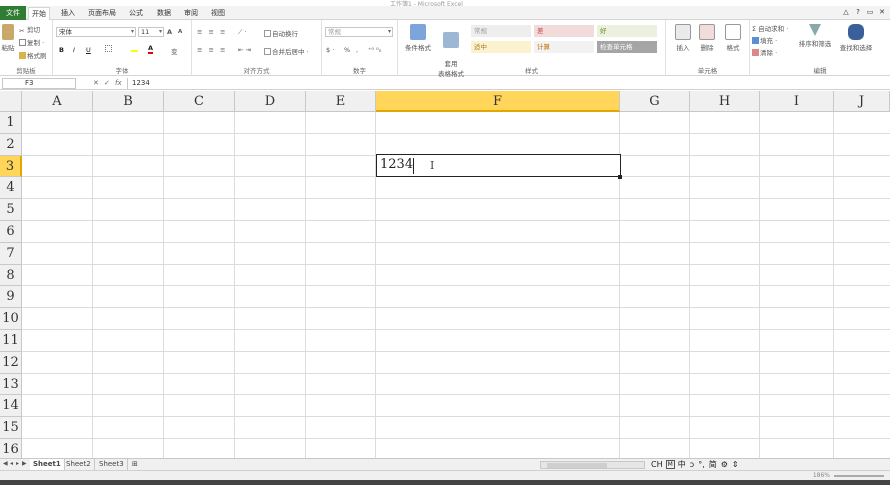 The height and width of the screenshot is (485, 890). What do you see at coordinates (102, 13) in the screenshot?
I see `tab-page-layout: 页面布局` at bounding box center [102, 13].